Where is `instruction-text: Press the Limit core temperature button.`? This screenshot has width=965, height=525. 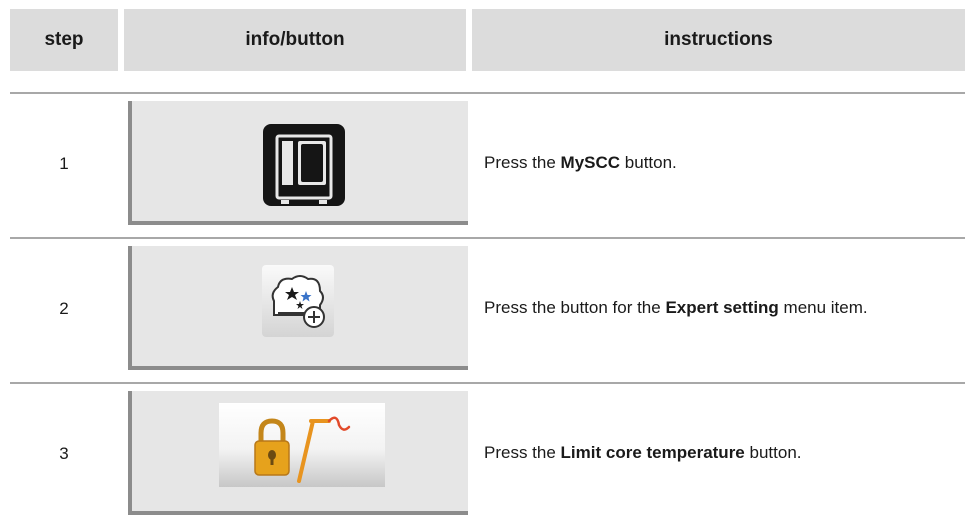
instruction-text: Press the Limit core temperature button. is located at coordinates (643, 453).